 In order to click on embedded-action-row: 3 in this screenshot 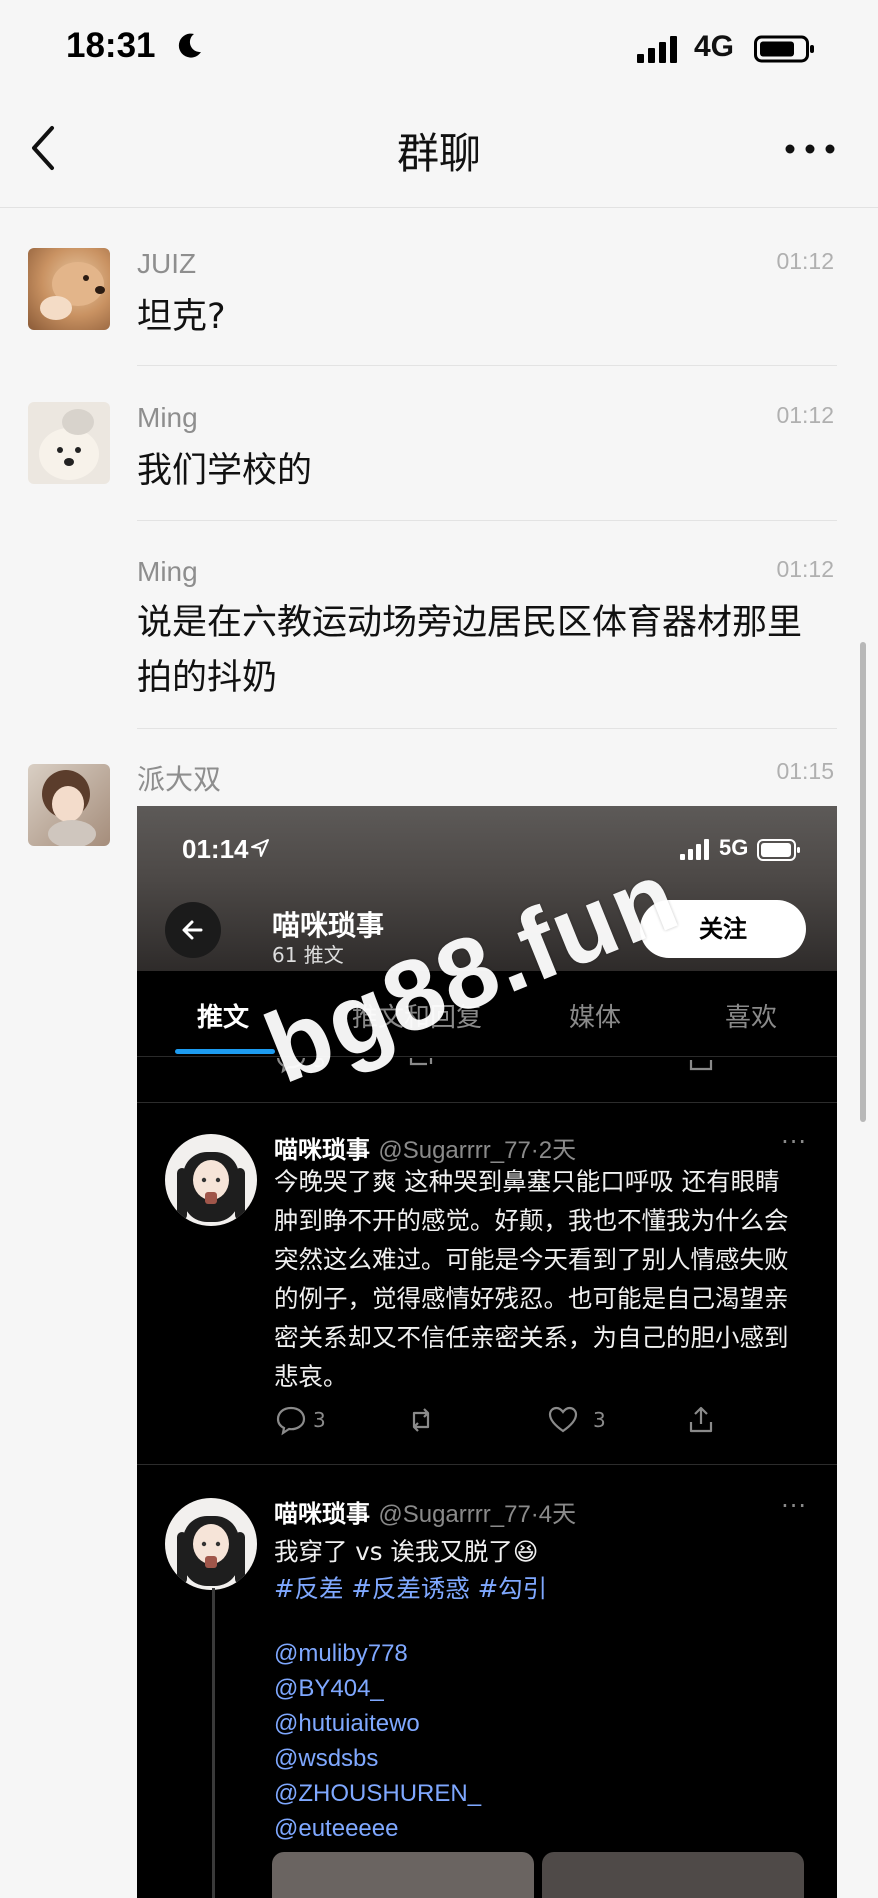, I will do `click(487, 1066)`.